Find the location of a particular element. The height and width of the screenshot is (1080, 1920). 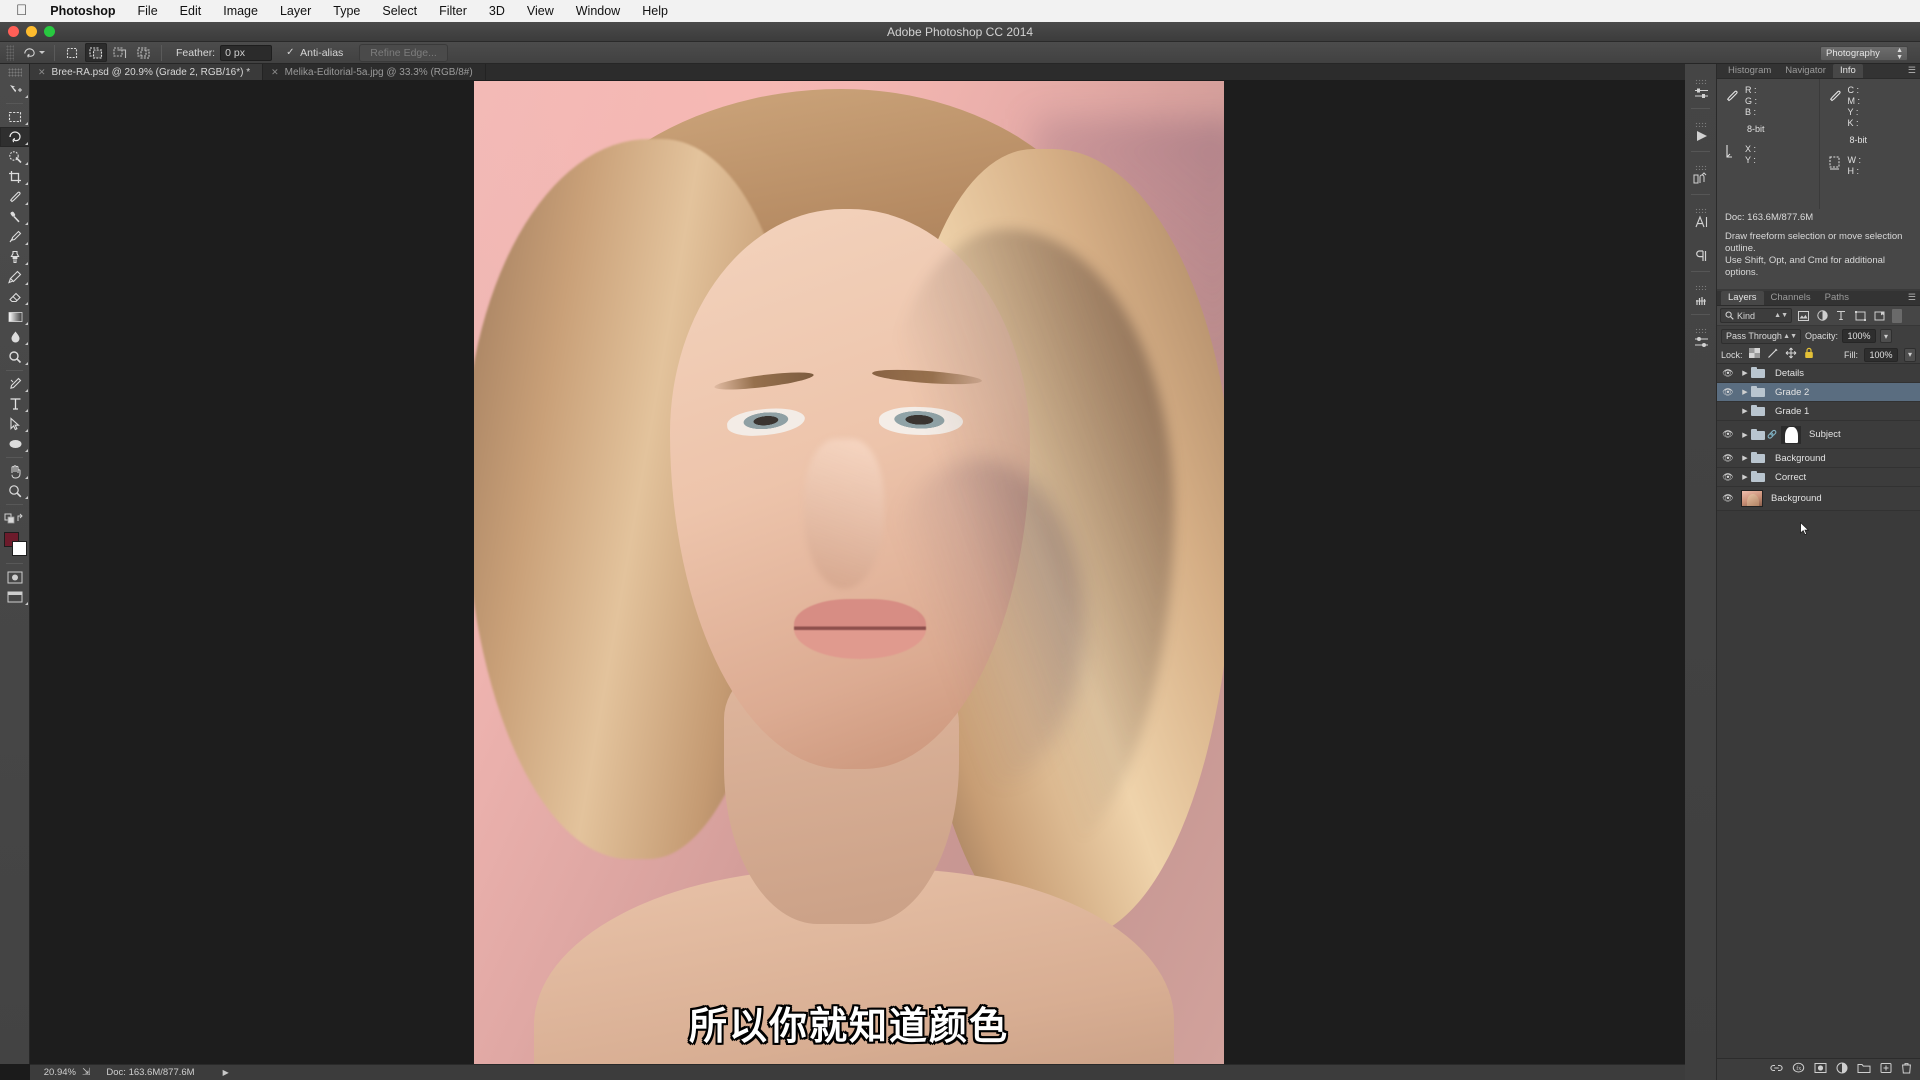

fill-value: 100% is located at coordinates (1881, 354).